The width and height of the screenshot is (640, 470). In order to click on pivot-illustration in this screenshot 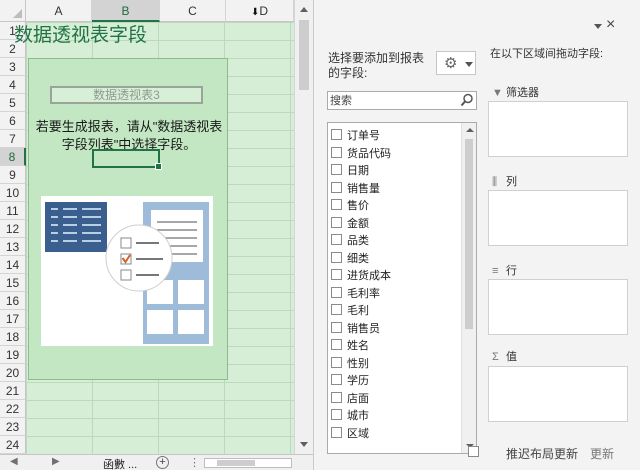, I will do `click(127, 271)`.